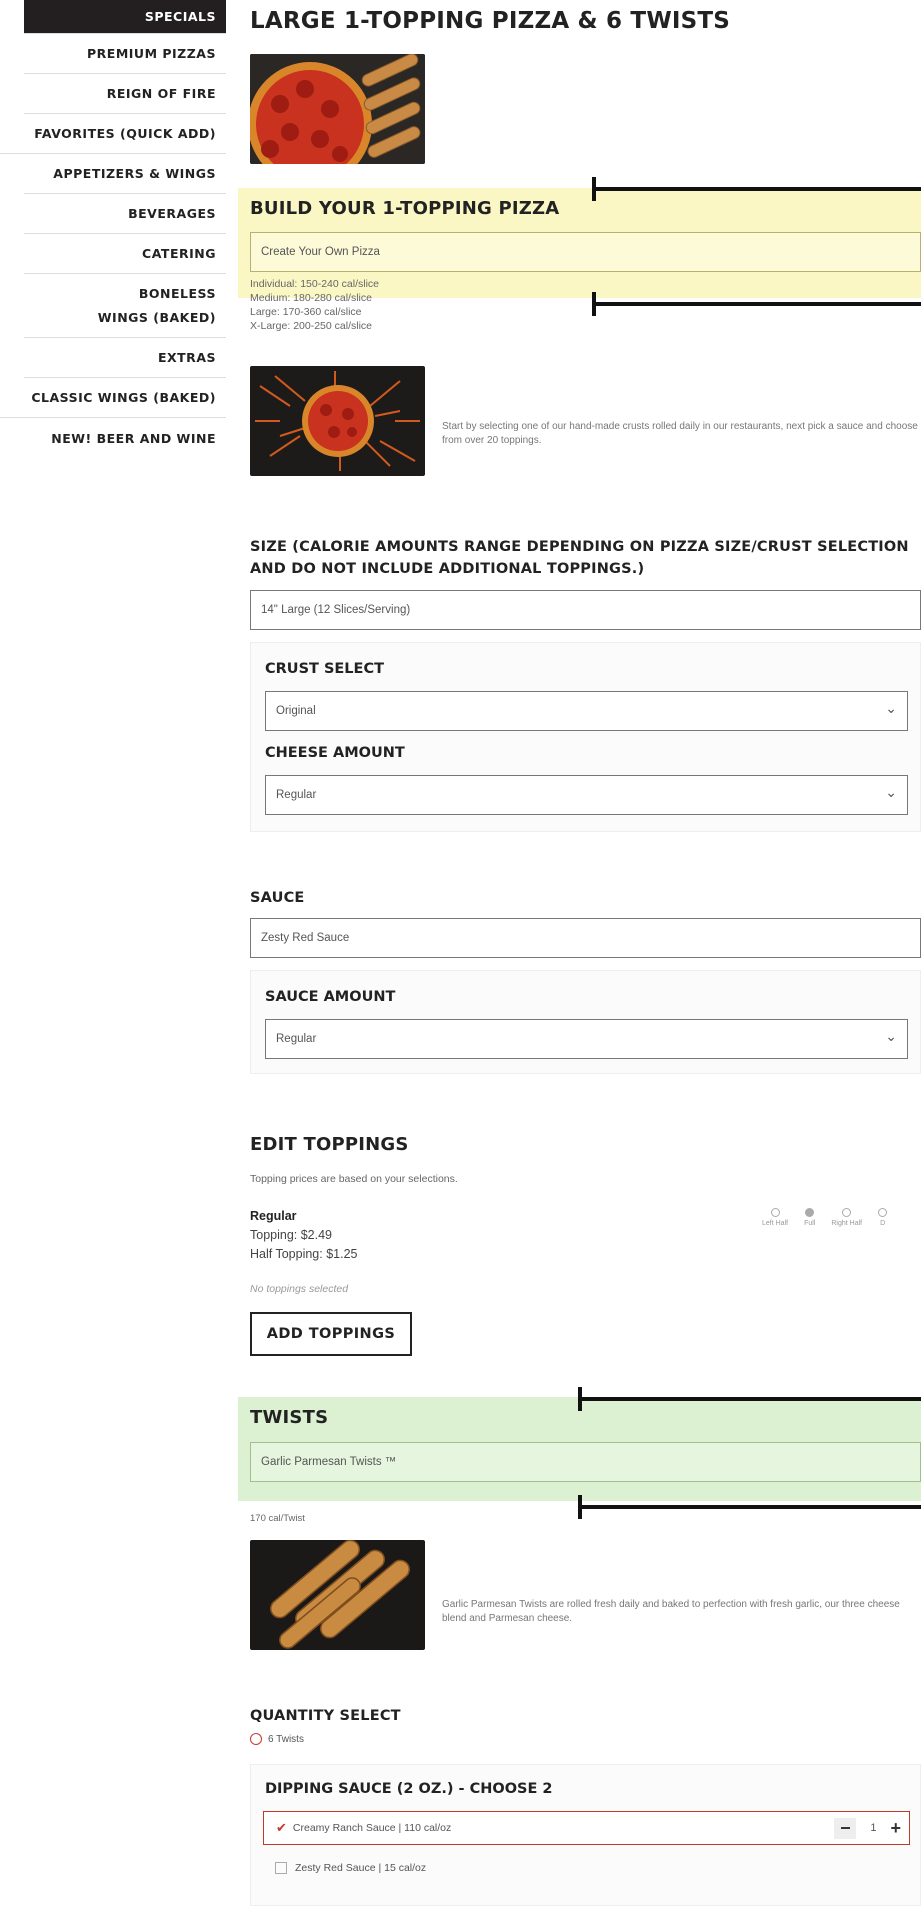  What do you see at coordinates (306, 312) in the screenshot?
I see `calorie-line: Large: 170-360 cal/slice` at bounding box center [306, 312].